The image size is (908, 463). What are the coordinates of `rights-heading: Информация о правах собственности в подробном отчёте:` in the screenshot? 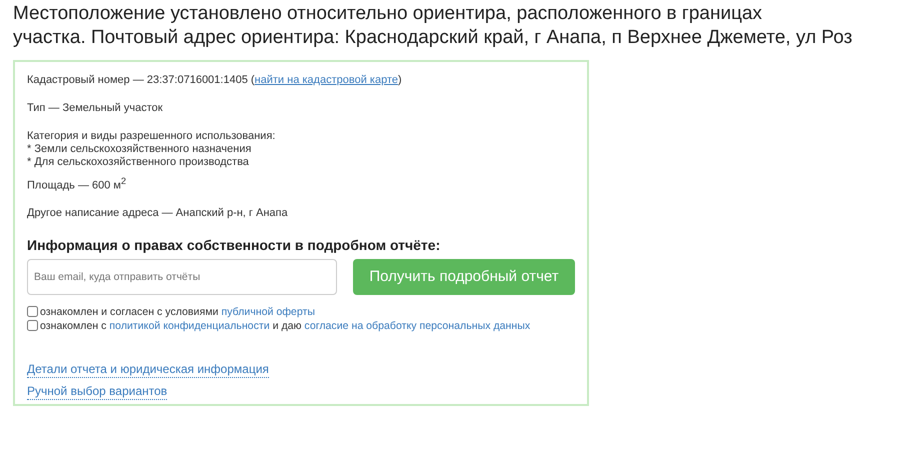 It's located at (234, 244).